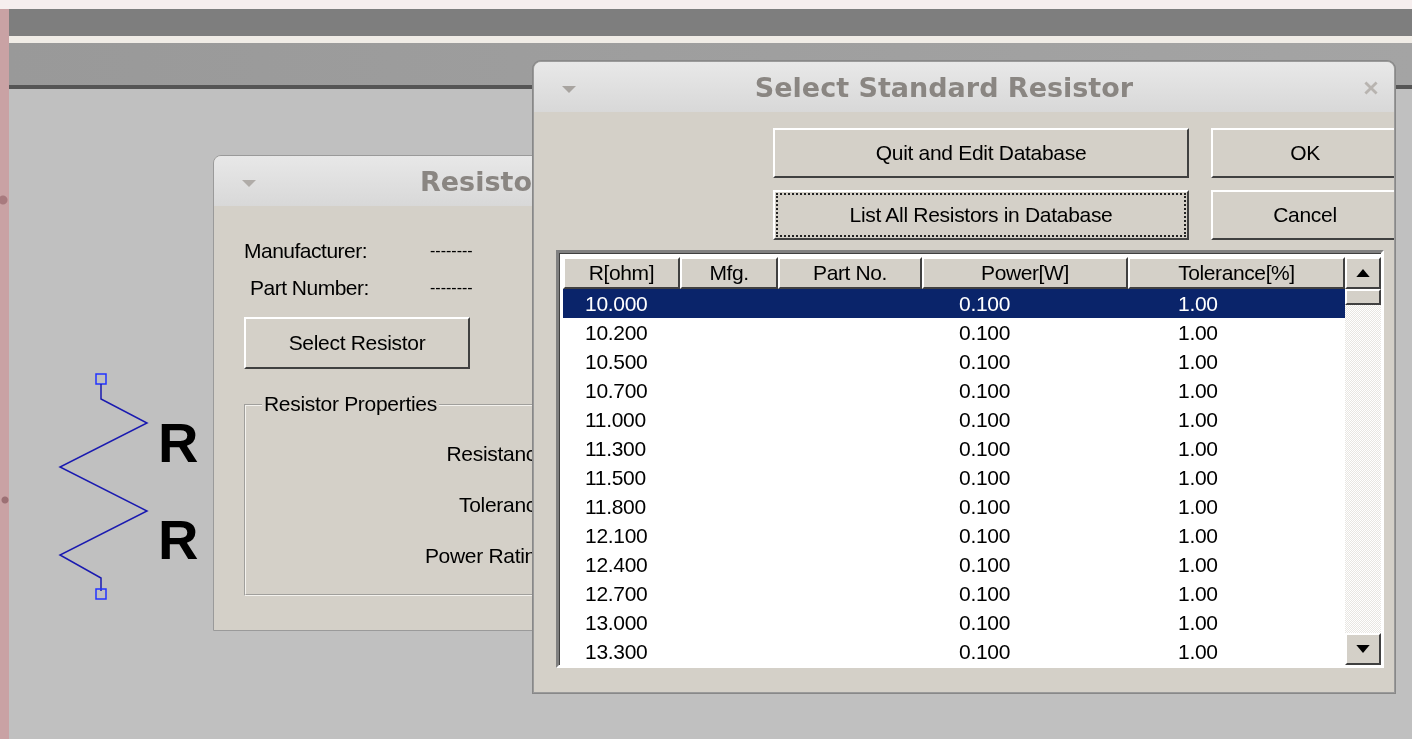  I want to click on dialog-title: Select Standard Resistor, so click(944, 87).